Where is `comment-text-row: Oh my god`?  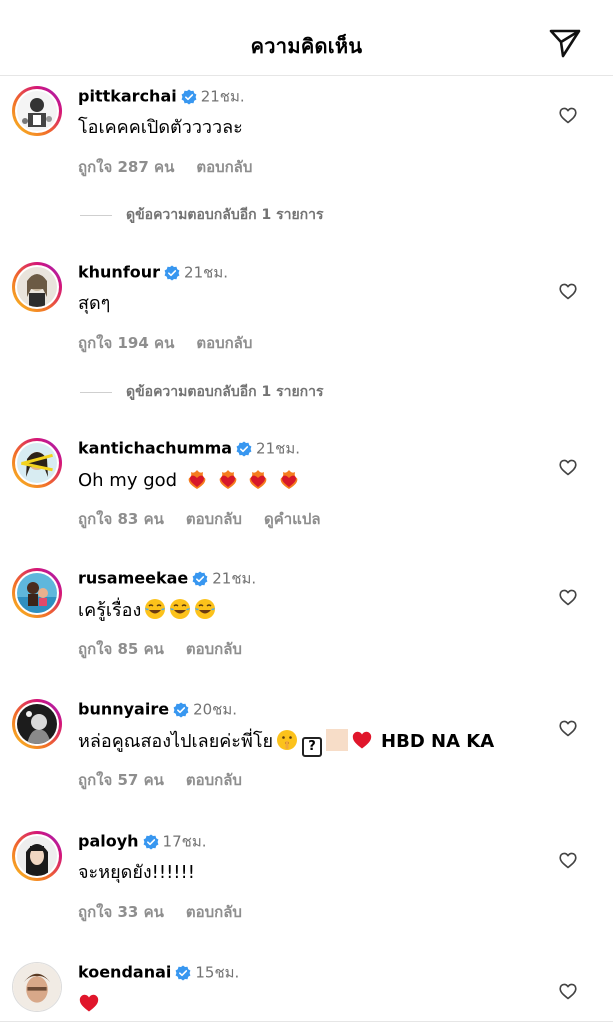 comment-text-row: Oh my god is located at coordinates (189, 480).